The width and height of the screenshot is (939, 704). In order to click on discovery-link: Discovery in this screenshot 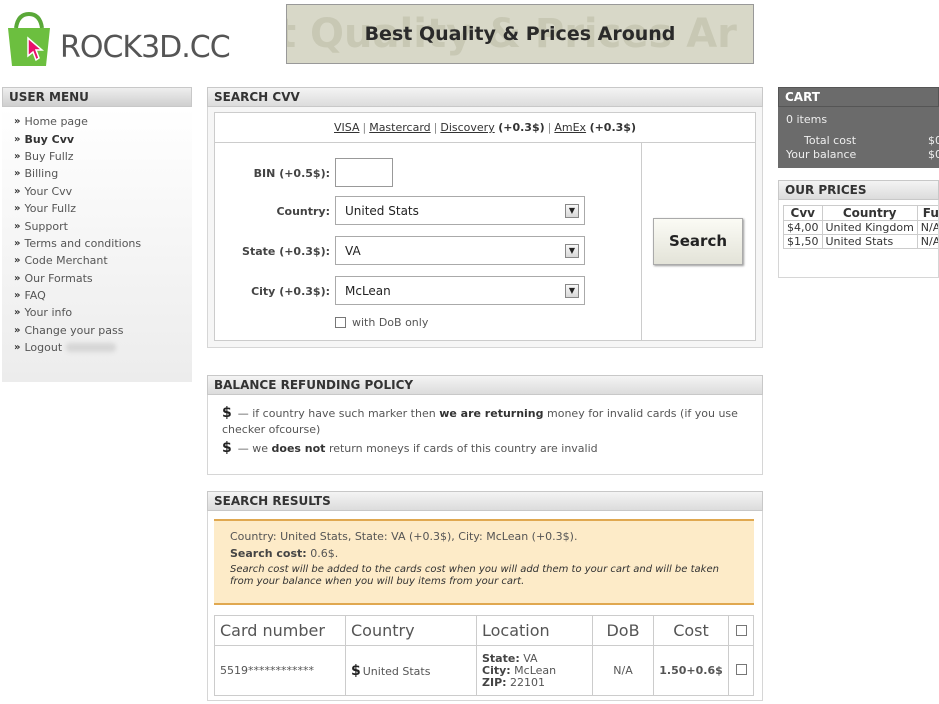, I will do `click(467, 127)`.